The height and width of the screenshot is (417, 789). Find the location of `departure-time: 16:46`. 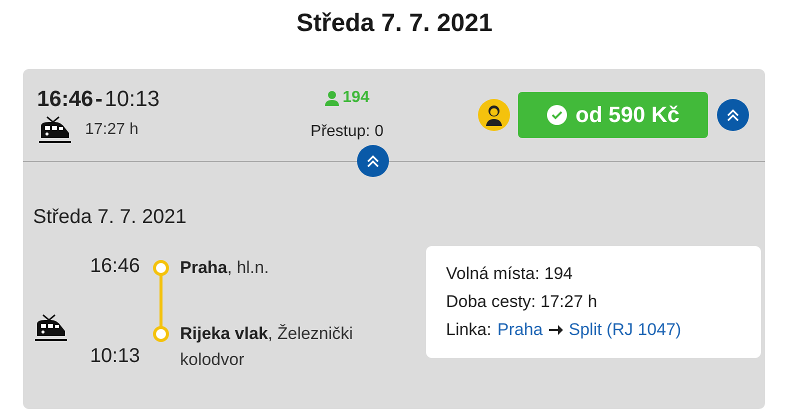

departure-time: 16:46 is located at coordinates (65, 99).